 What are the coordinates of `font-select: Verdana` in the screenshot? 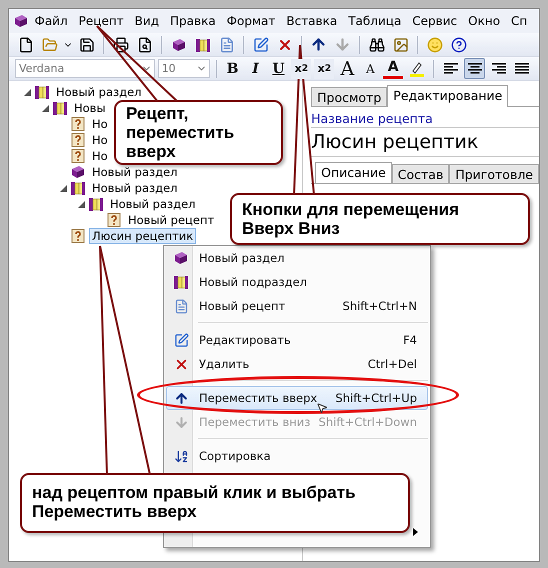 It's located at (85, 68).